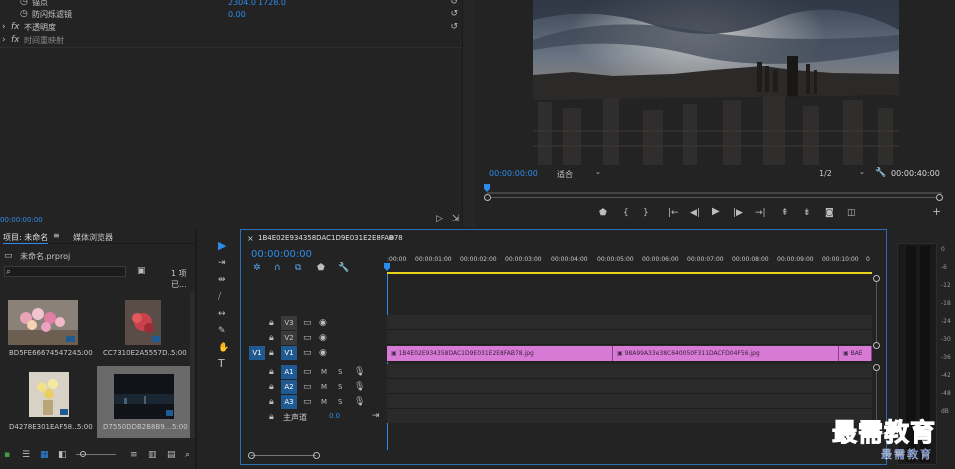 This screenshot has height=469, width=955. Describe the element at coordinates (152, 455) in the screenshot. I see `automate-icon: ▥` at that location.